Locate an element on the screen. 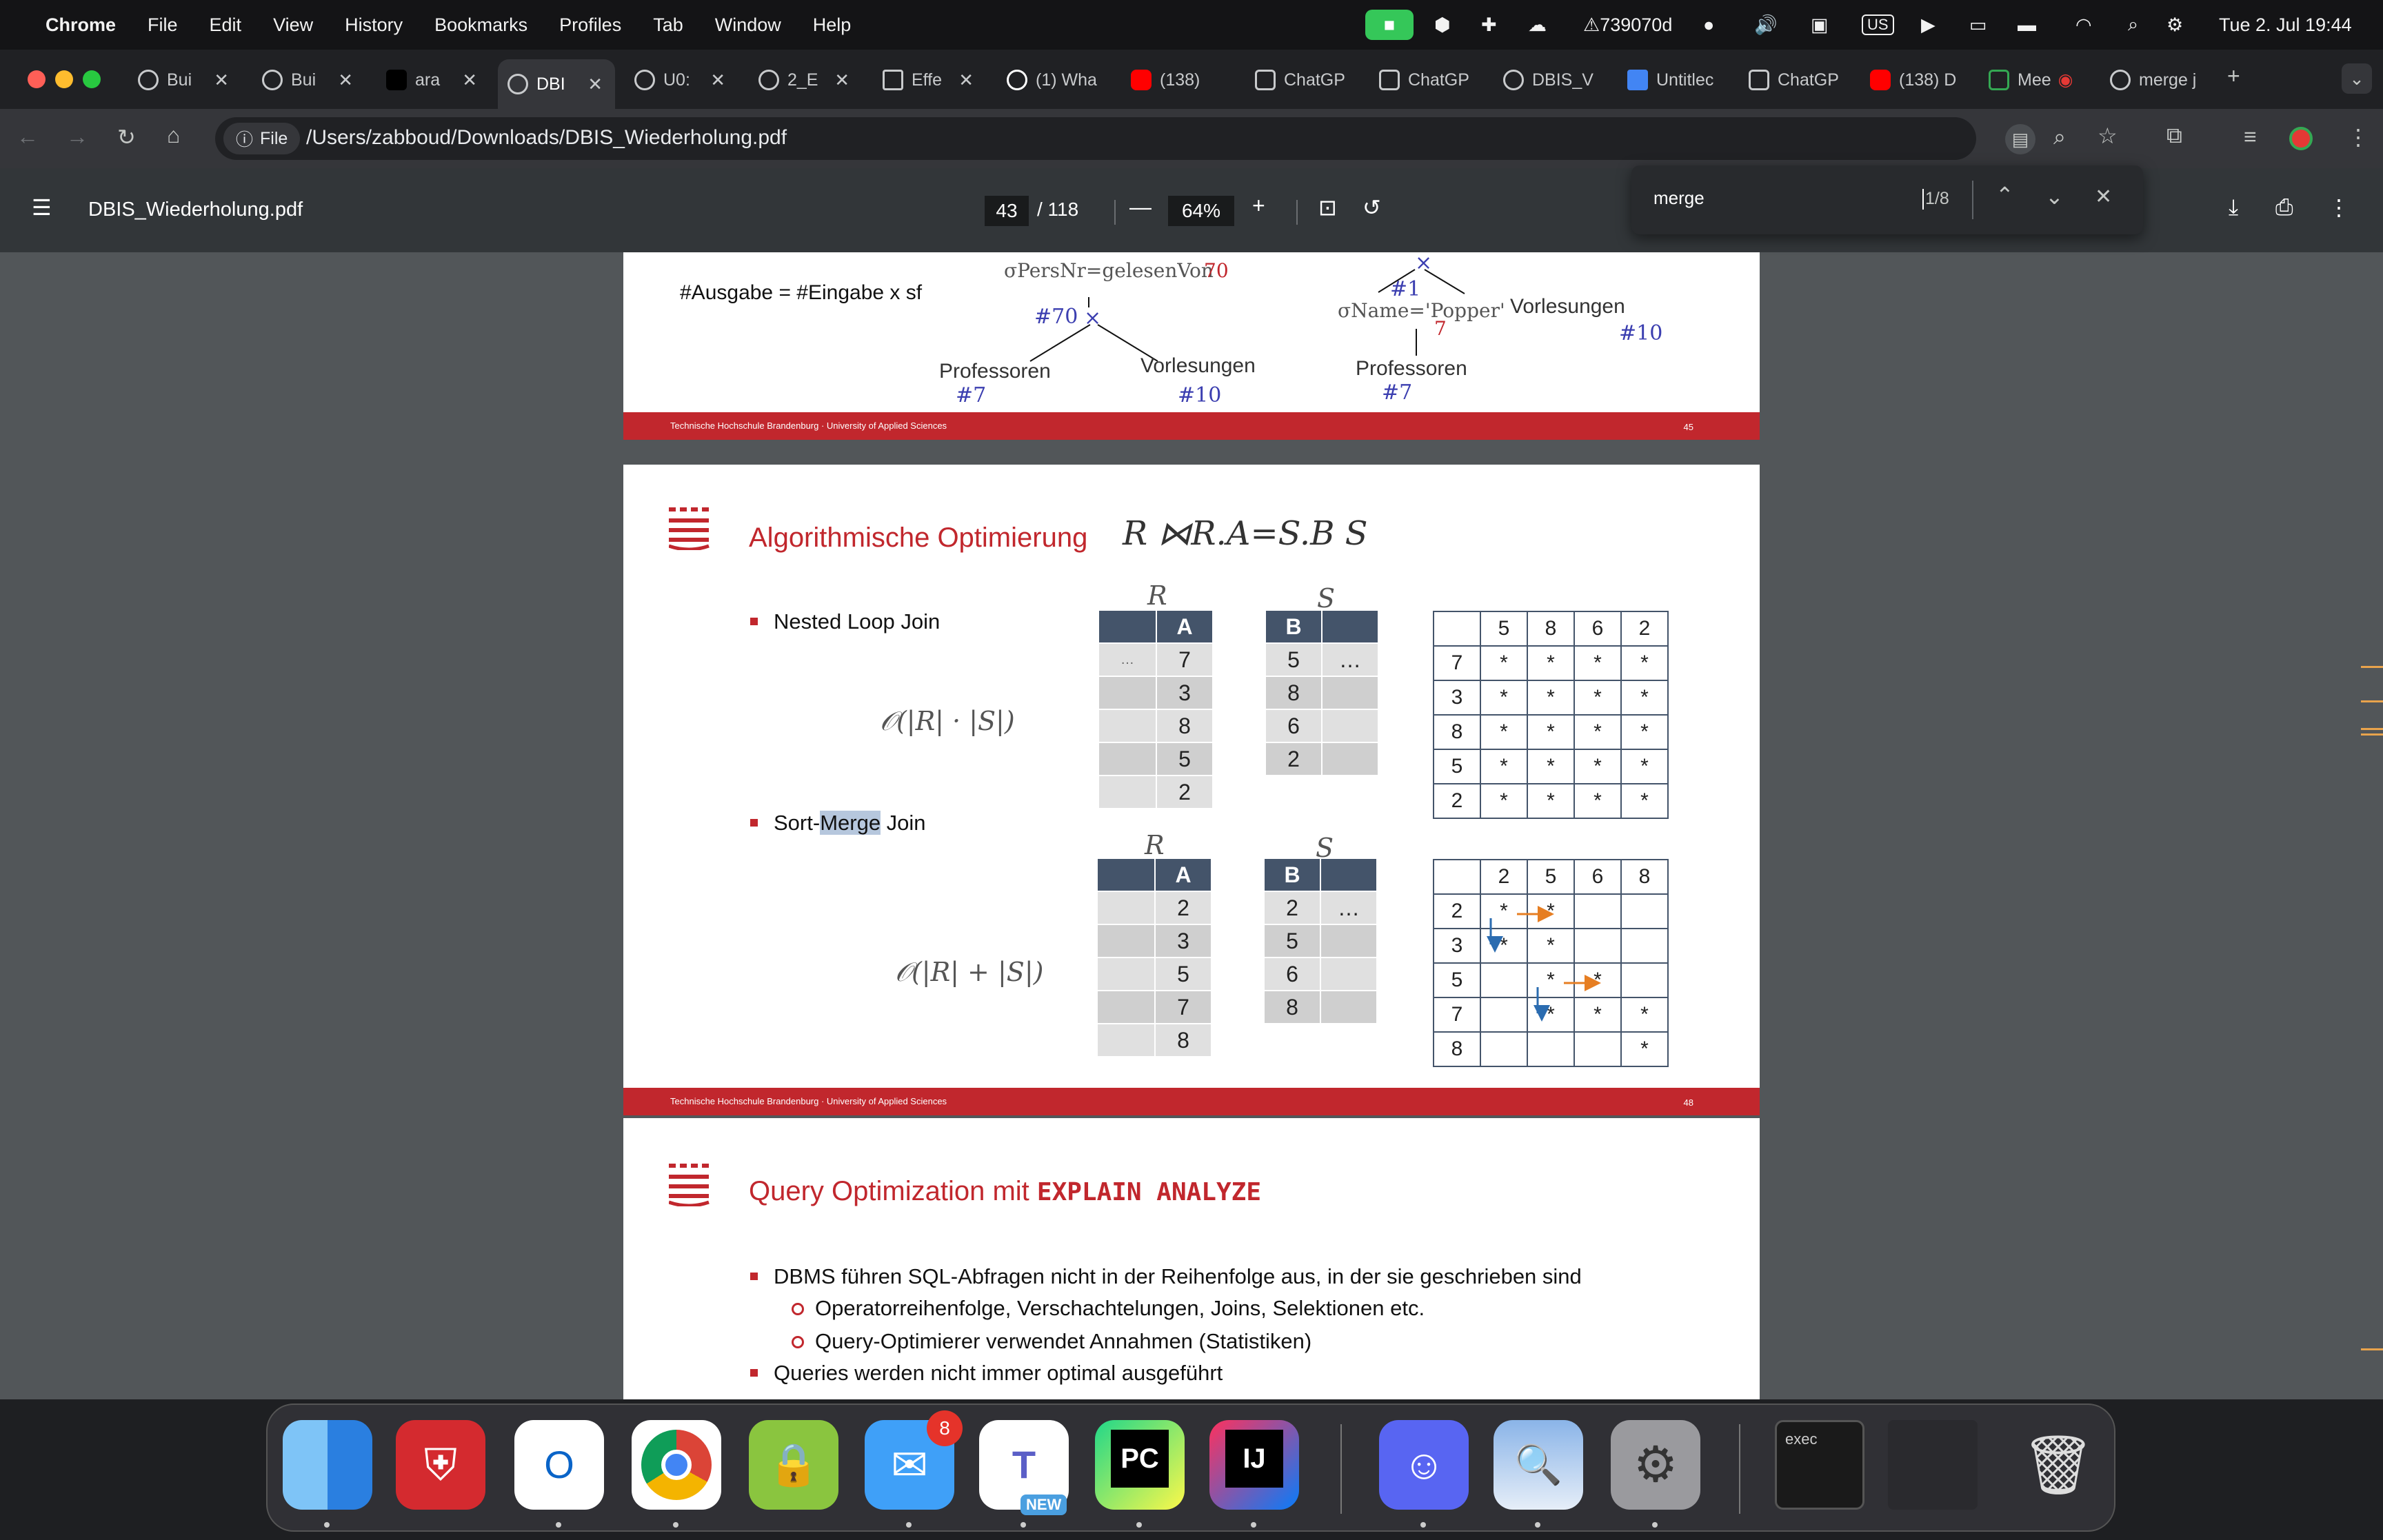  tab-dbis-active: DBI ✕ is located at coordinates (556, 84).